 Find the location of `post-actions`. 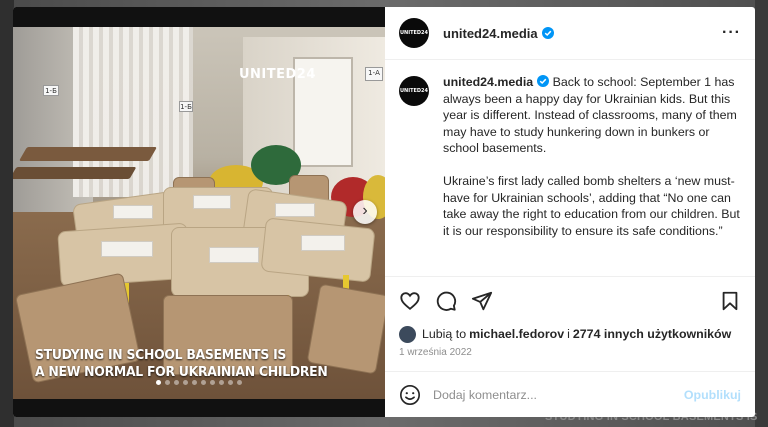

post-actions is located at coordinates (570, 301).